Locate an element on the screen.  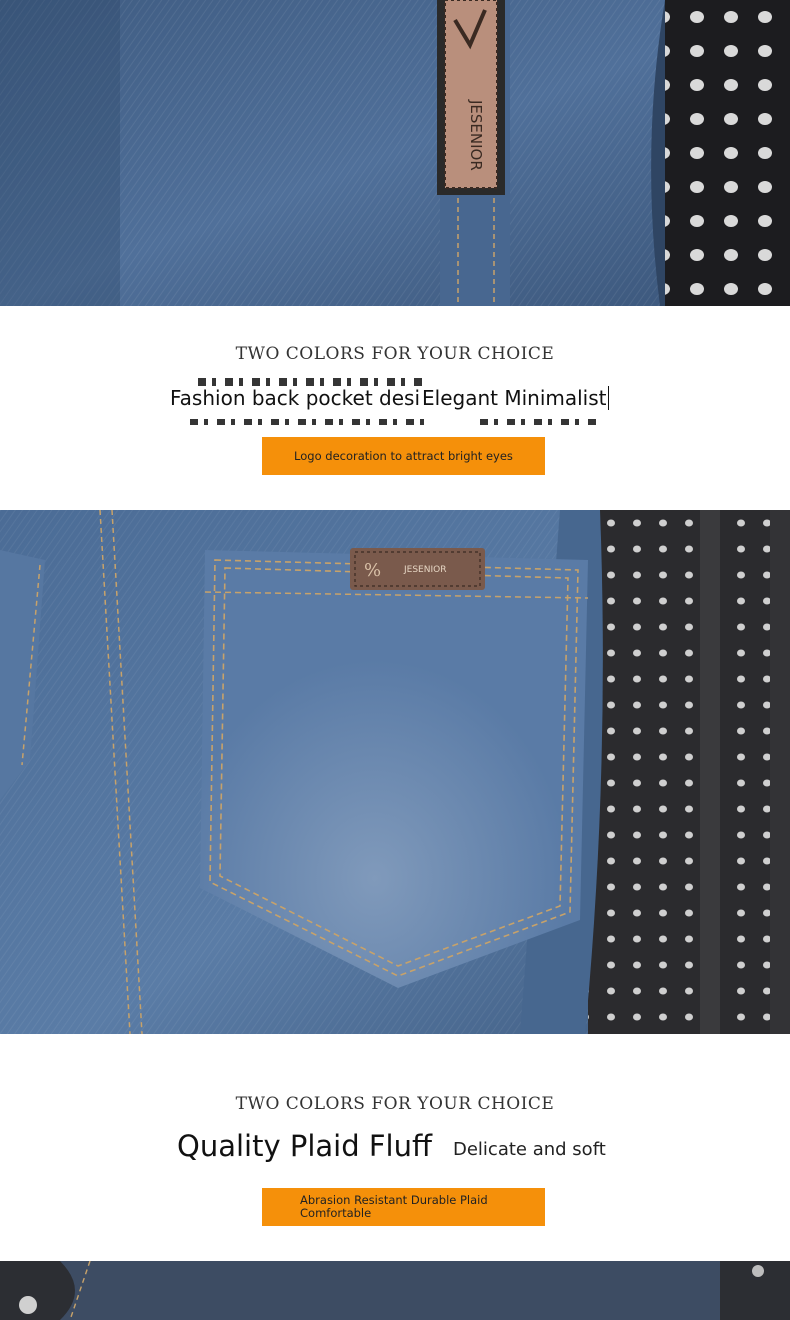
headline-right: Elegant Minimalist is located at coordinates (516, 398).